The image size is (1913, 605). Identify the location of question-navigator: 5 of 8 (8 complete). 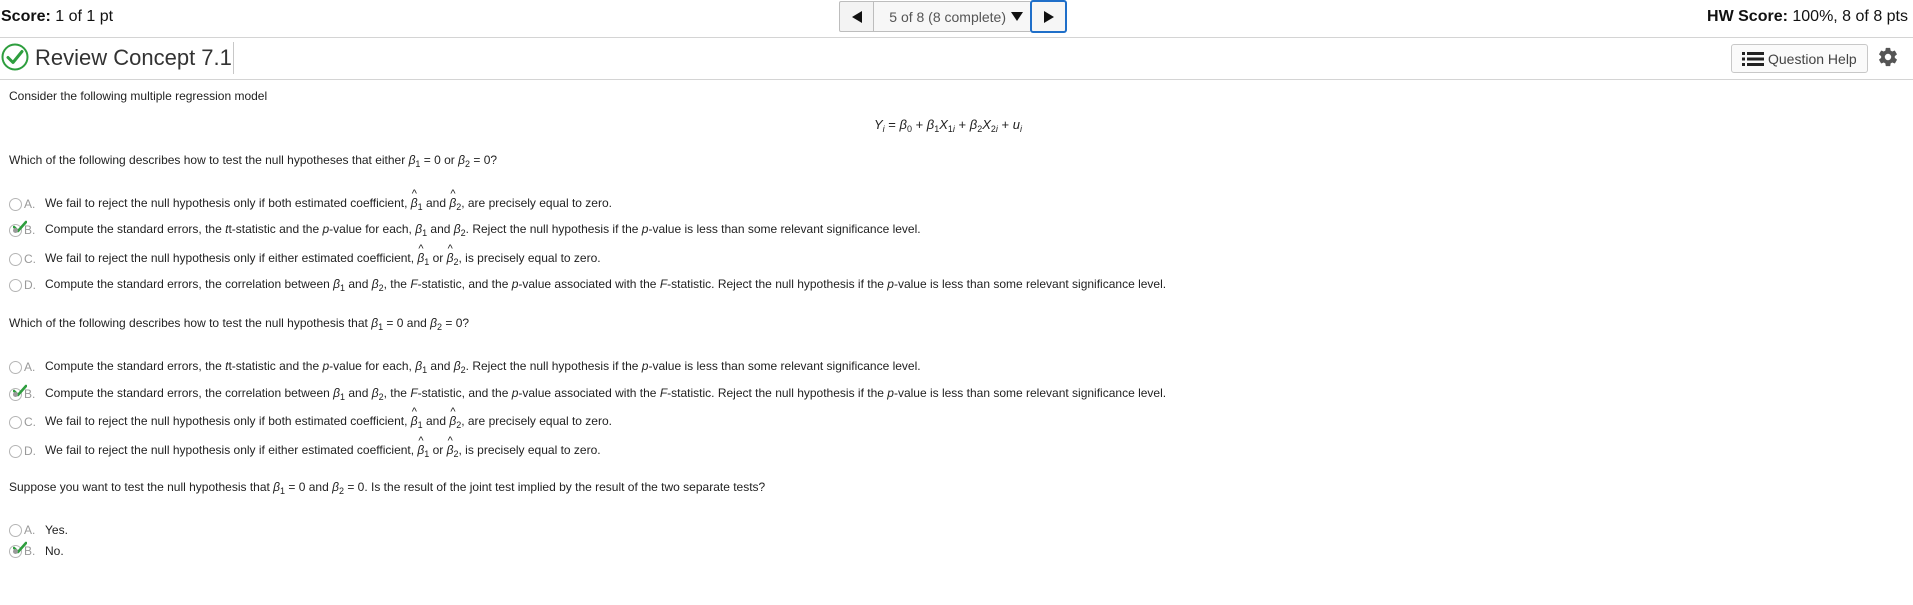
(953, 17).